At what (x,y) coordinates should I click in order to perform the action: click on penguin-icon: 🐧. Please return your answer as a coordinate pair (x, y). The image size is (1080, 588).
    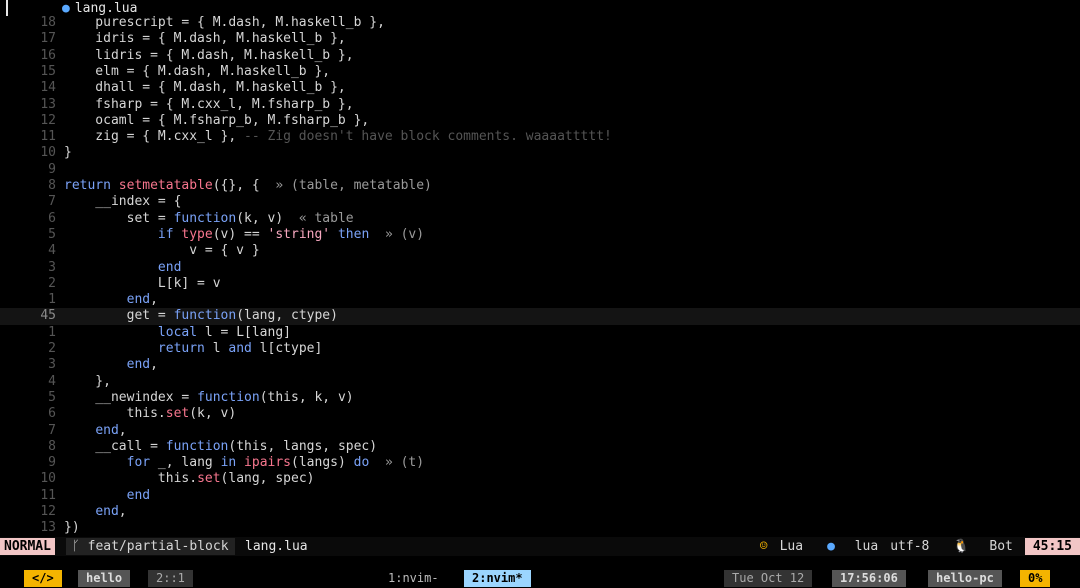
    Looking at the image, I should click on (961, 546).